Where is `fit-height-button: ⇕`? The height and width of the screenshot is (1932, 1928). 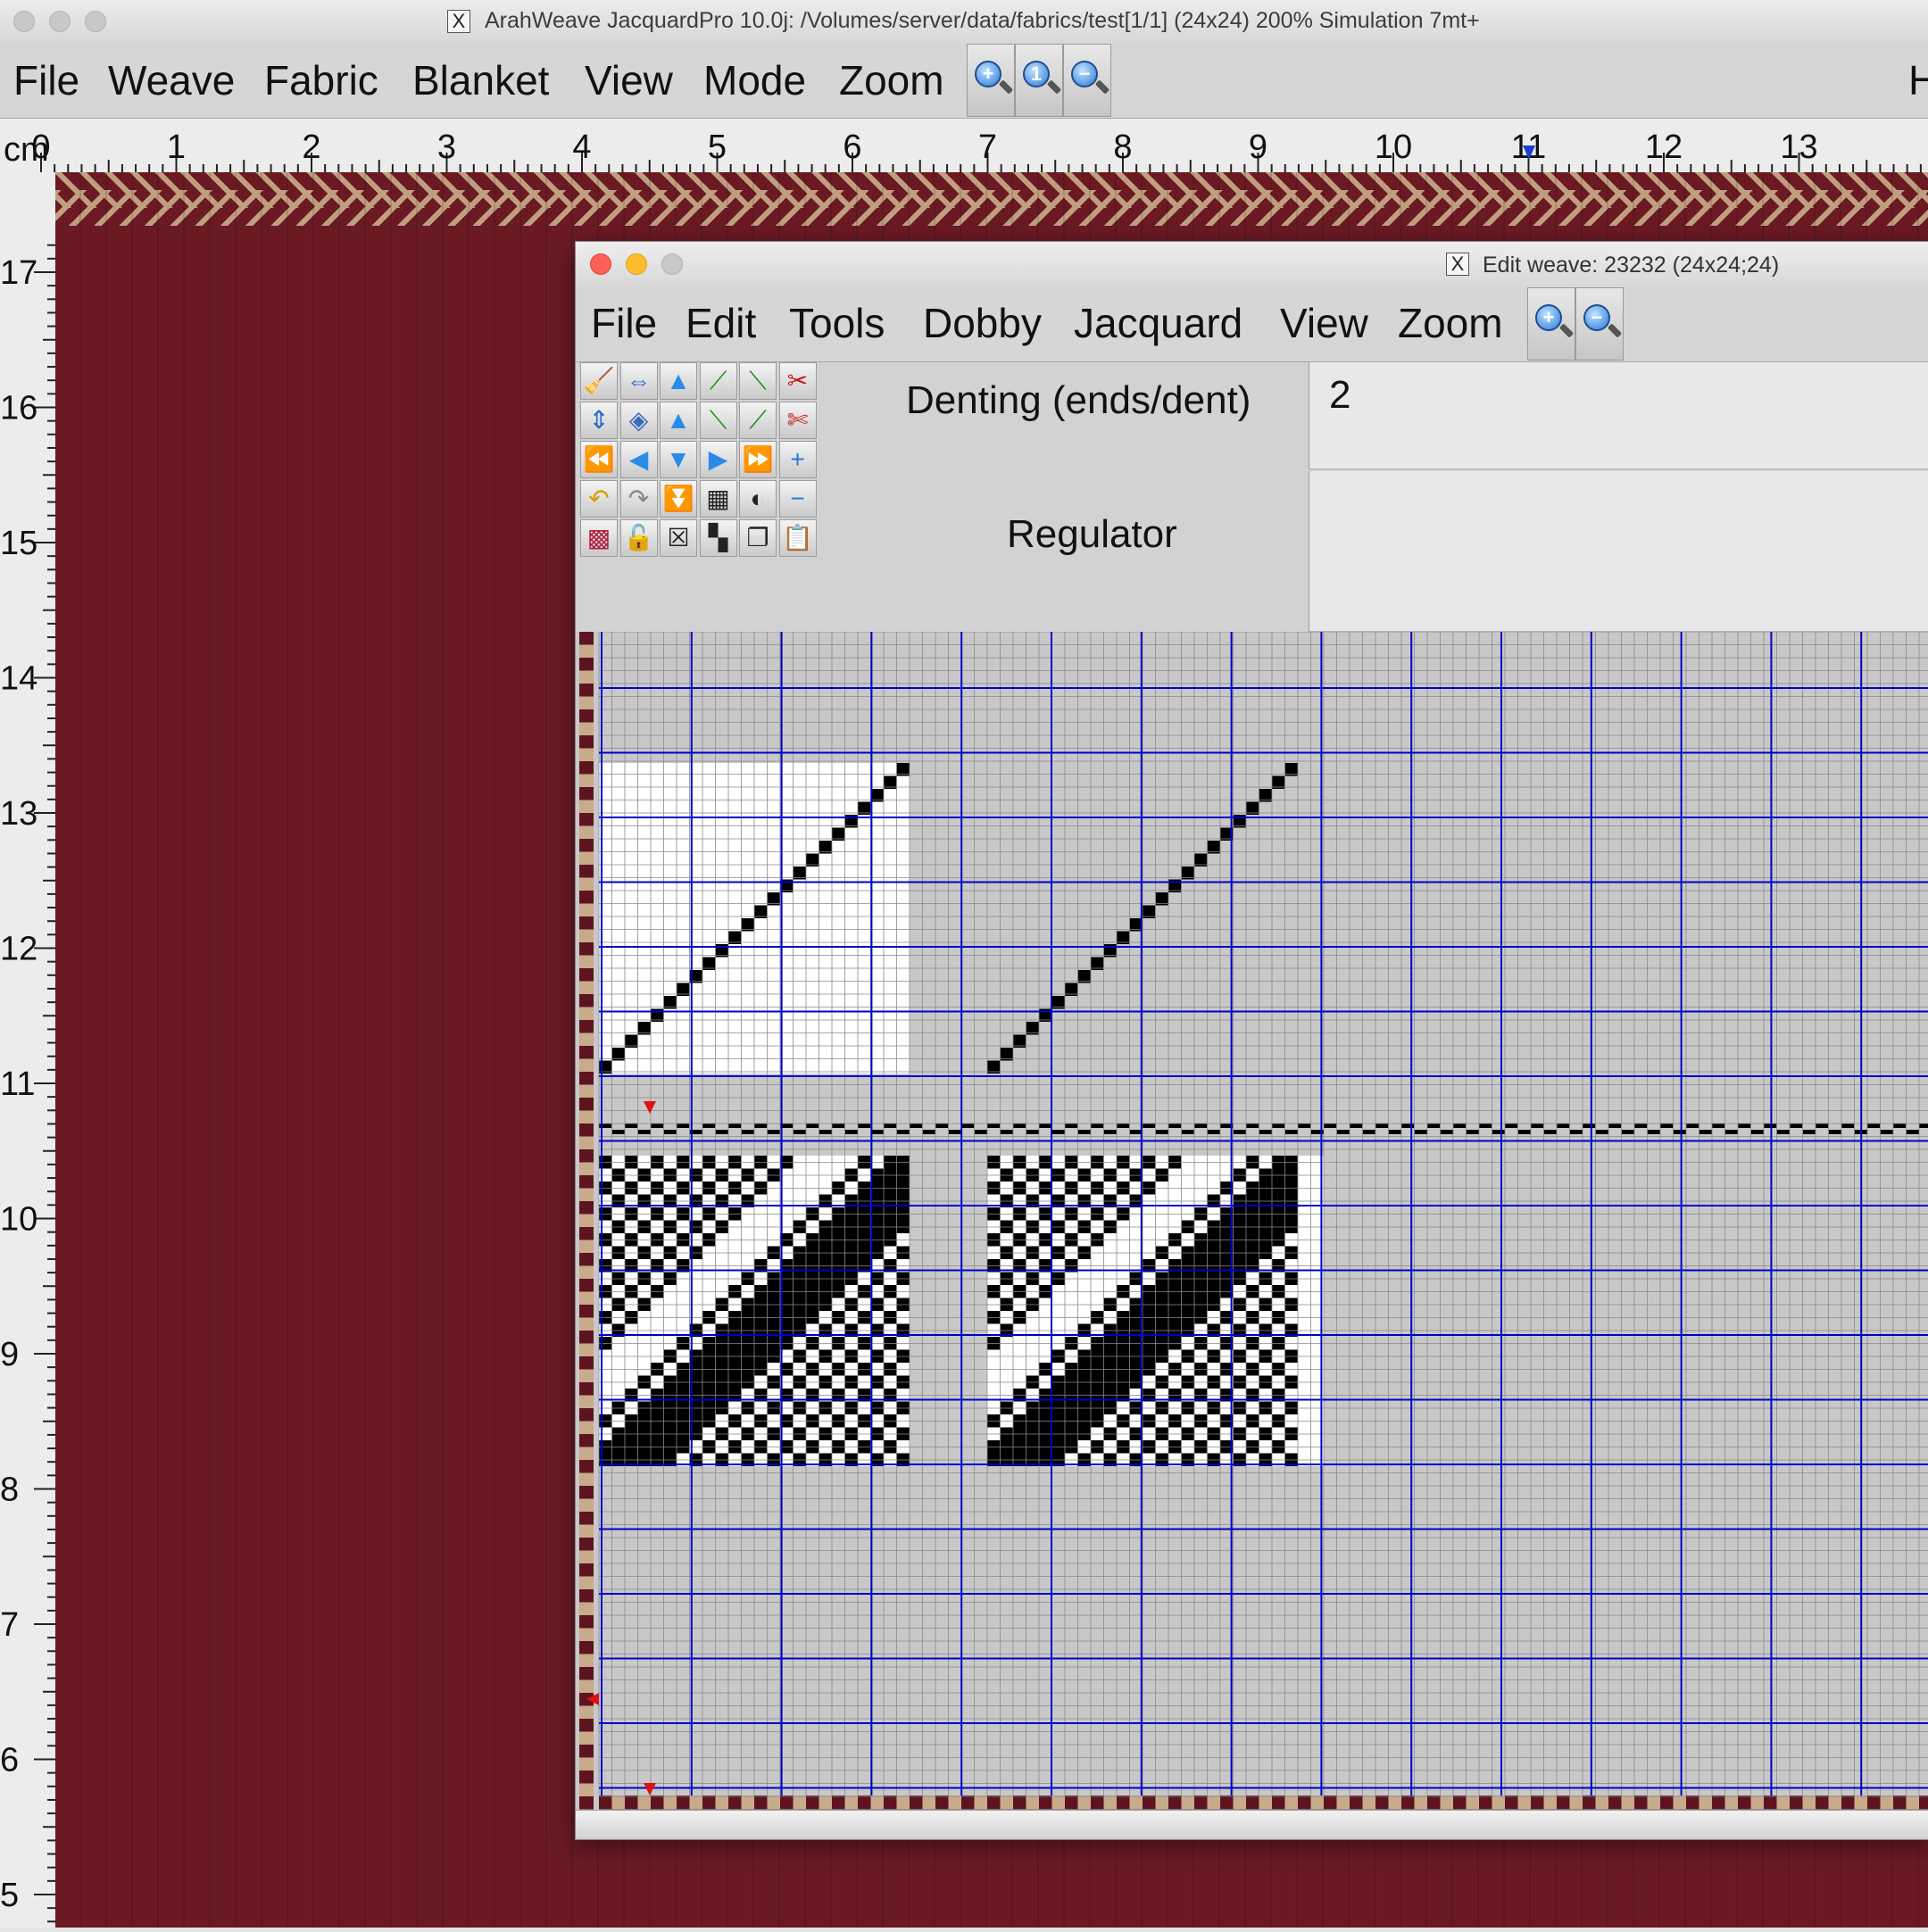
fit-height-button: ⇕ is located at coordinates (599, 420).